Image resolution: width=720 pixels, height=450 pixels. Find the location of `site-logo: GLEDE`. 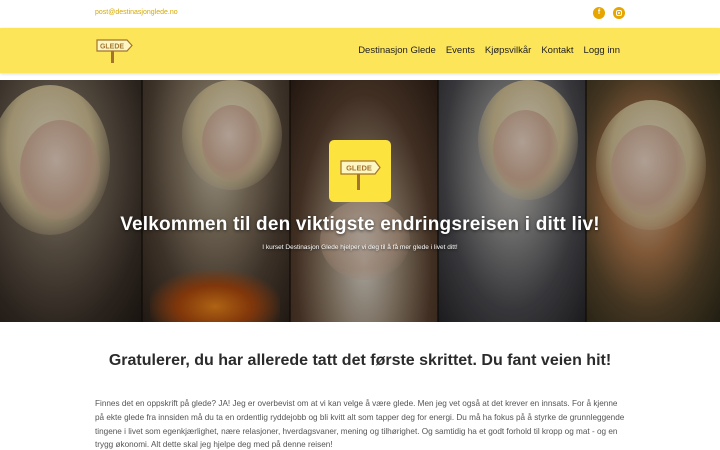

site-logo: GLEDE is located at coordinates (114, 50).